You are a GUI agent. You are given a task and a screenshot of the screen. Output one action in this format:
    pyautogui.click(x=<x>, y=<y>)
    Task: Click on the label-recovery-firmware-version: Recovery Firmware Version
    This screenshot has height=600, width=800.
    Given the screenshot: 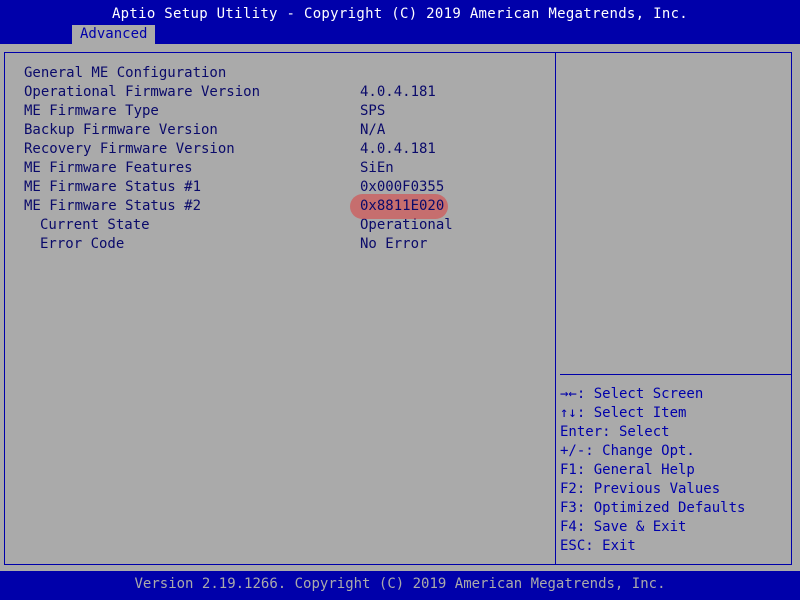 What is the action you would take?
    pyautogui.click(x=129, y=149)
    